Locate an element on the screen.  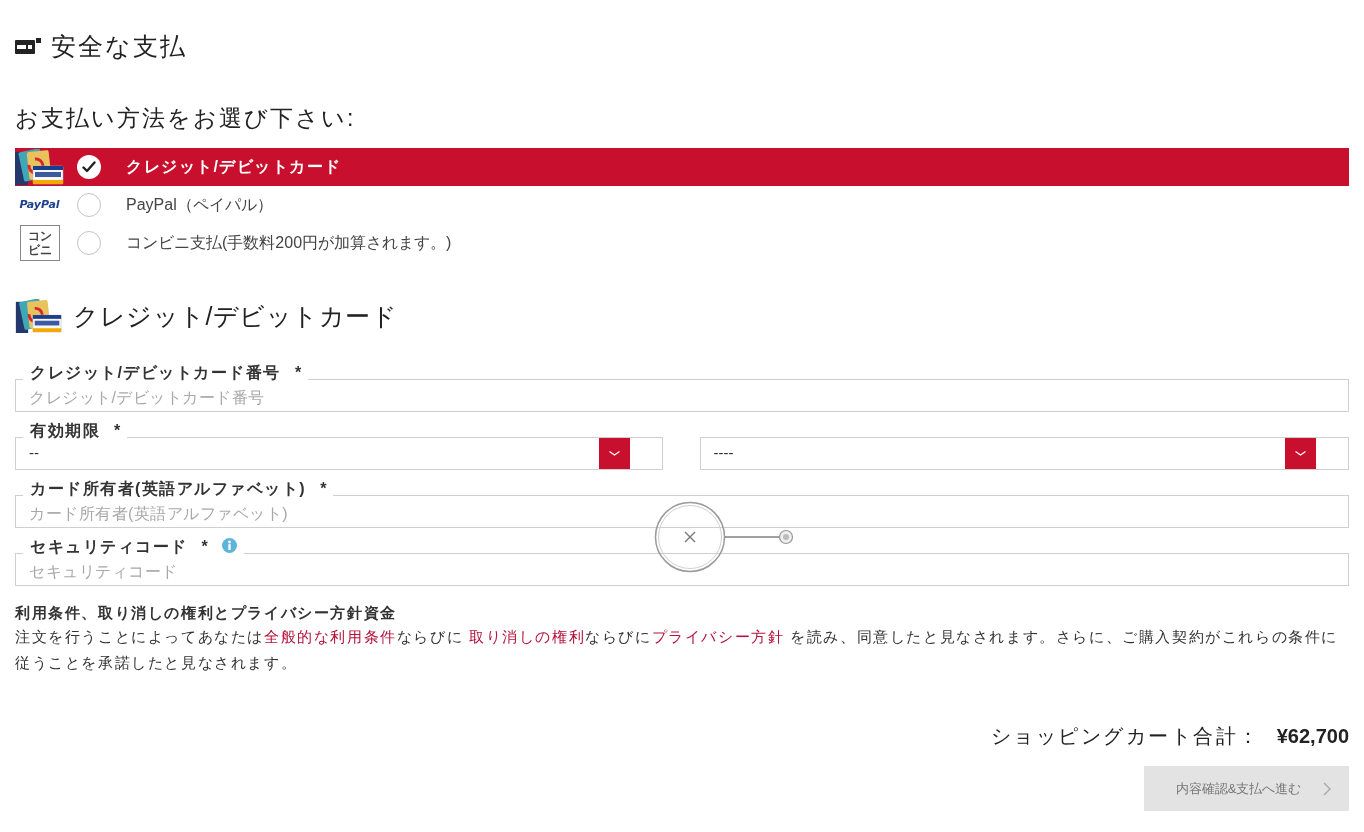
cart-total-amount: ¥62,700 is located at coordinates (1312, 736).